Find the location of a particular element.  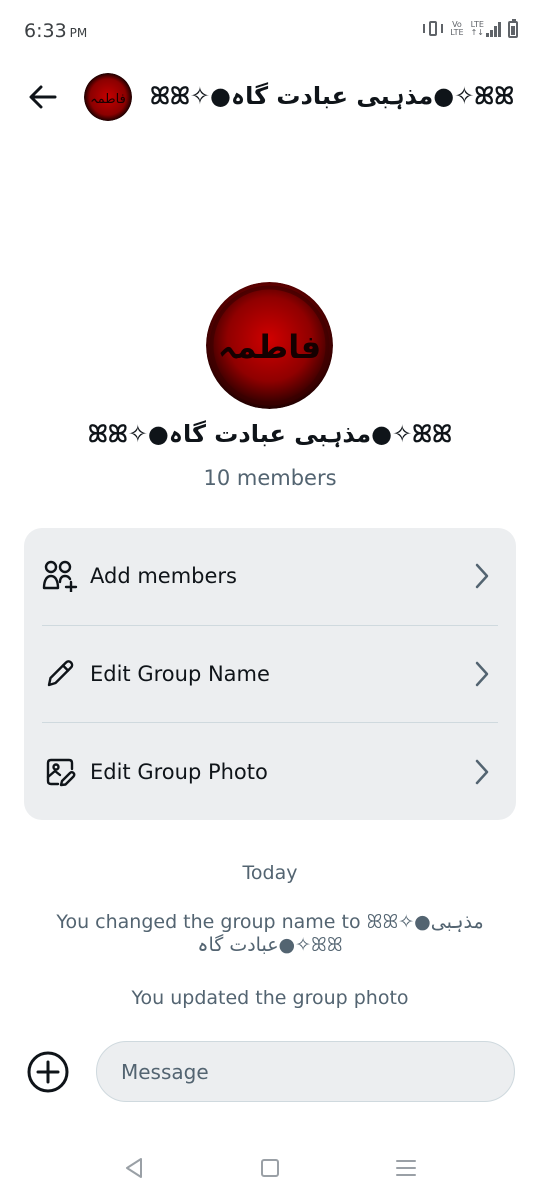

status-time: 6:33 PM is located at coordinates (55, 31).